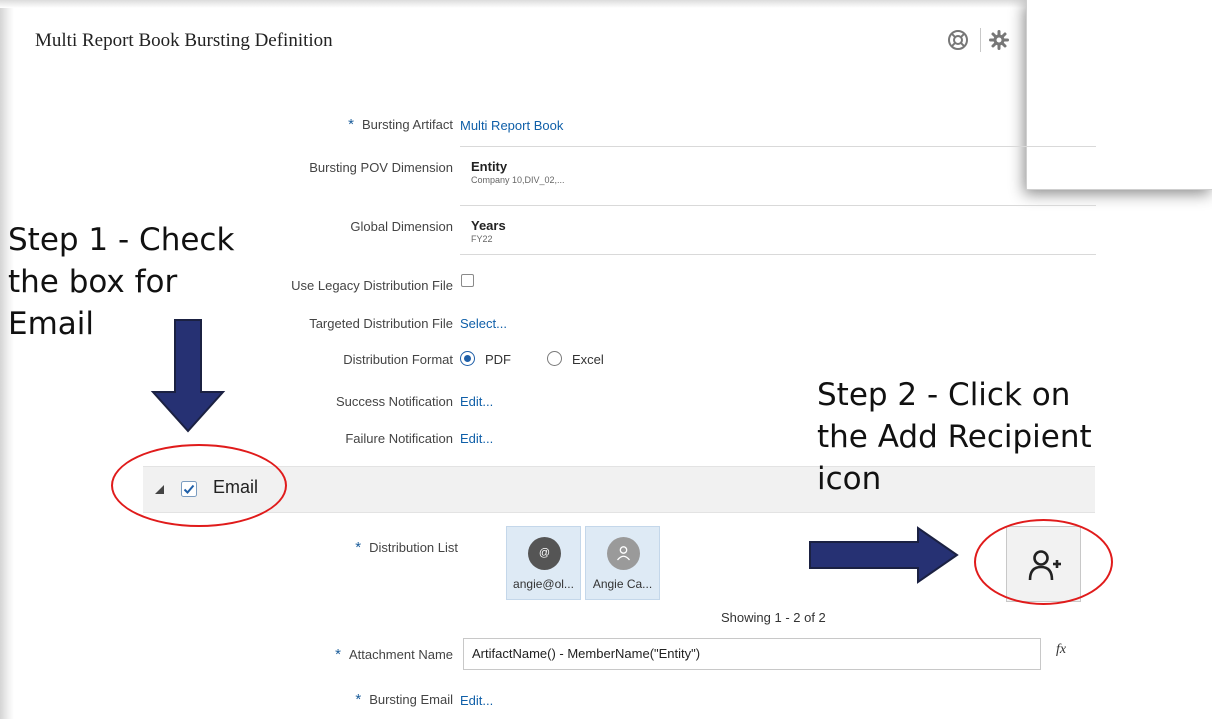  I want to click on add-recipient-highlight, so click(1043, 562).